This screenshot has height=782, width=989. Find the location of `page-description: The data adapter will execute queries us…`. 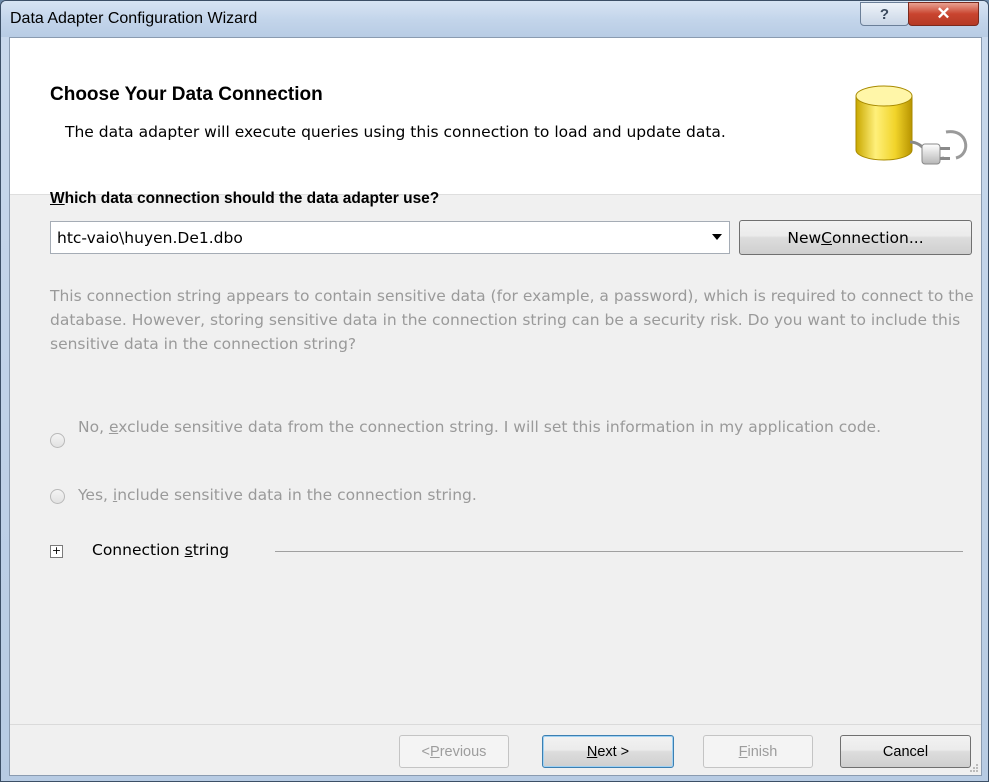

page-description: The data adapter will execute queries us… is located at coordinates (395, 132).